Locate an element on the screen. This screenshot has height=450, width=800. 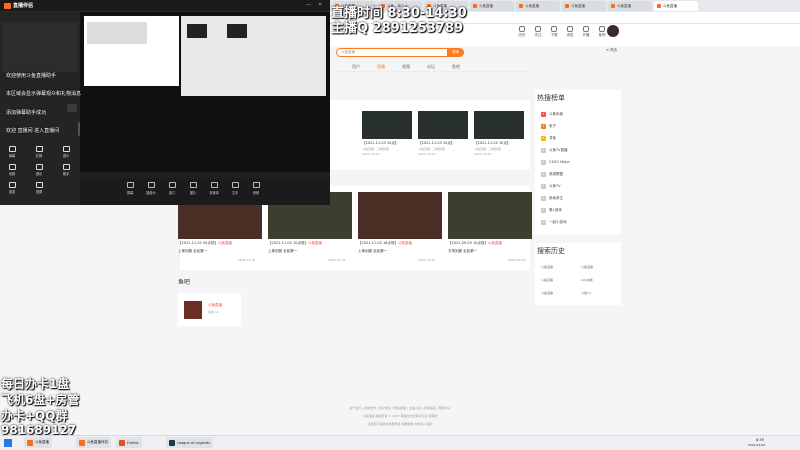
rank-number: 6 is located at coordinates (543, 174).